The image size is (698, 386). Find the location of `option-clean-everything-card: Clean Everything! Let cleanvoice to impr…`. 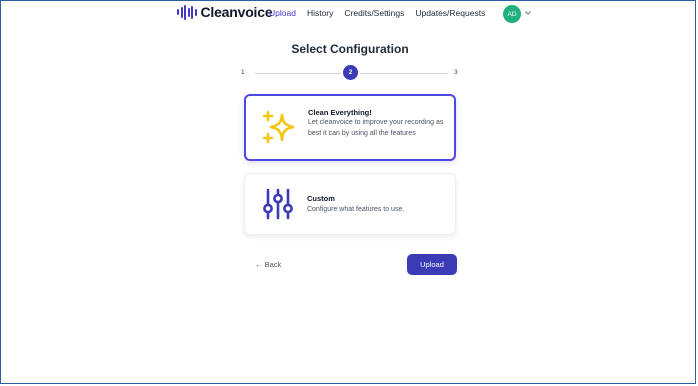

option-clean-everything-card: Clean Everything! Let cleanvoice to impr… is located at coordinates (350, 127).